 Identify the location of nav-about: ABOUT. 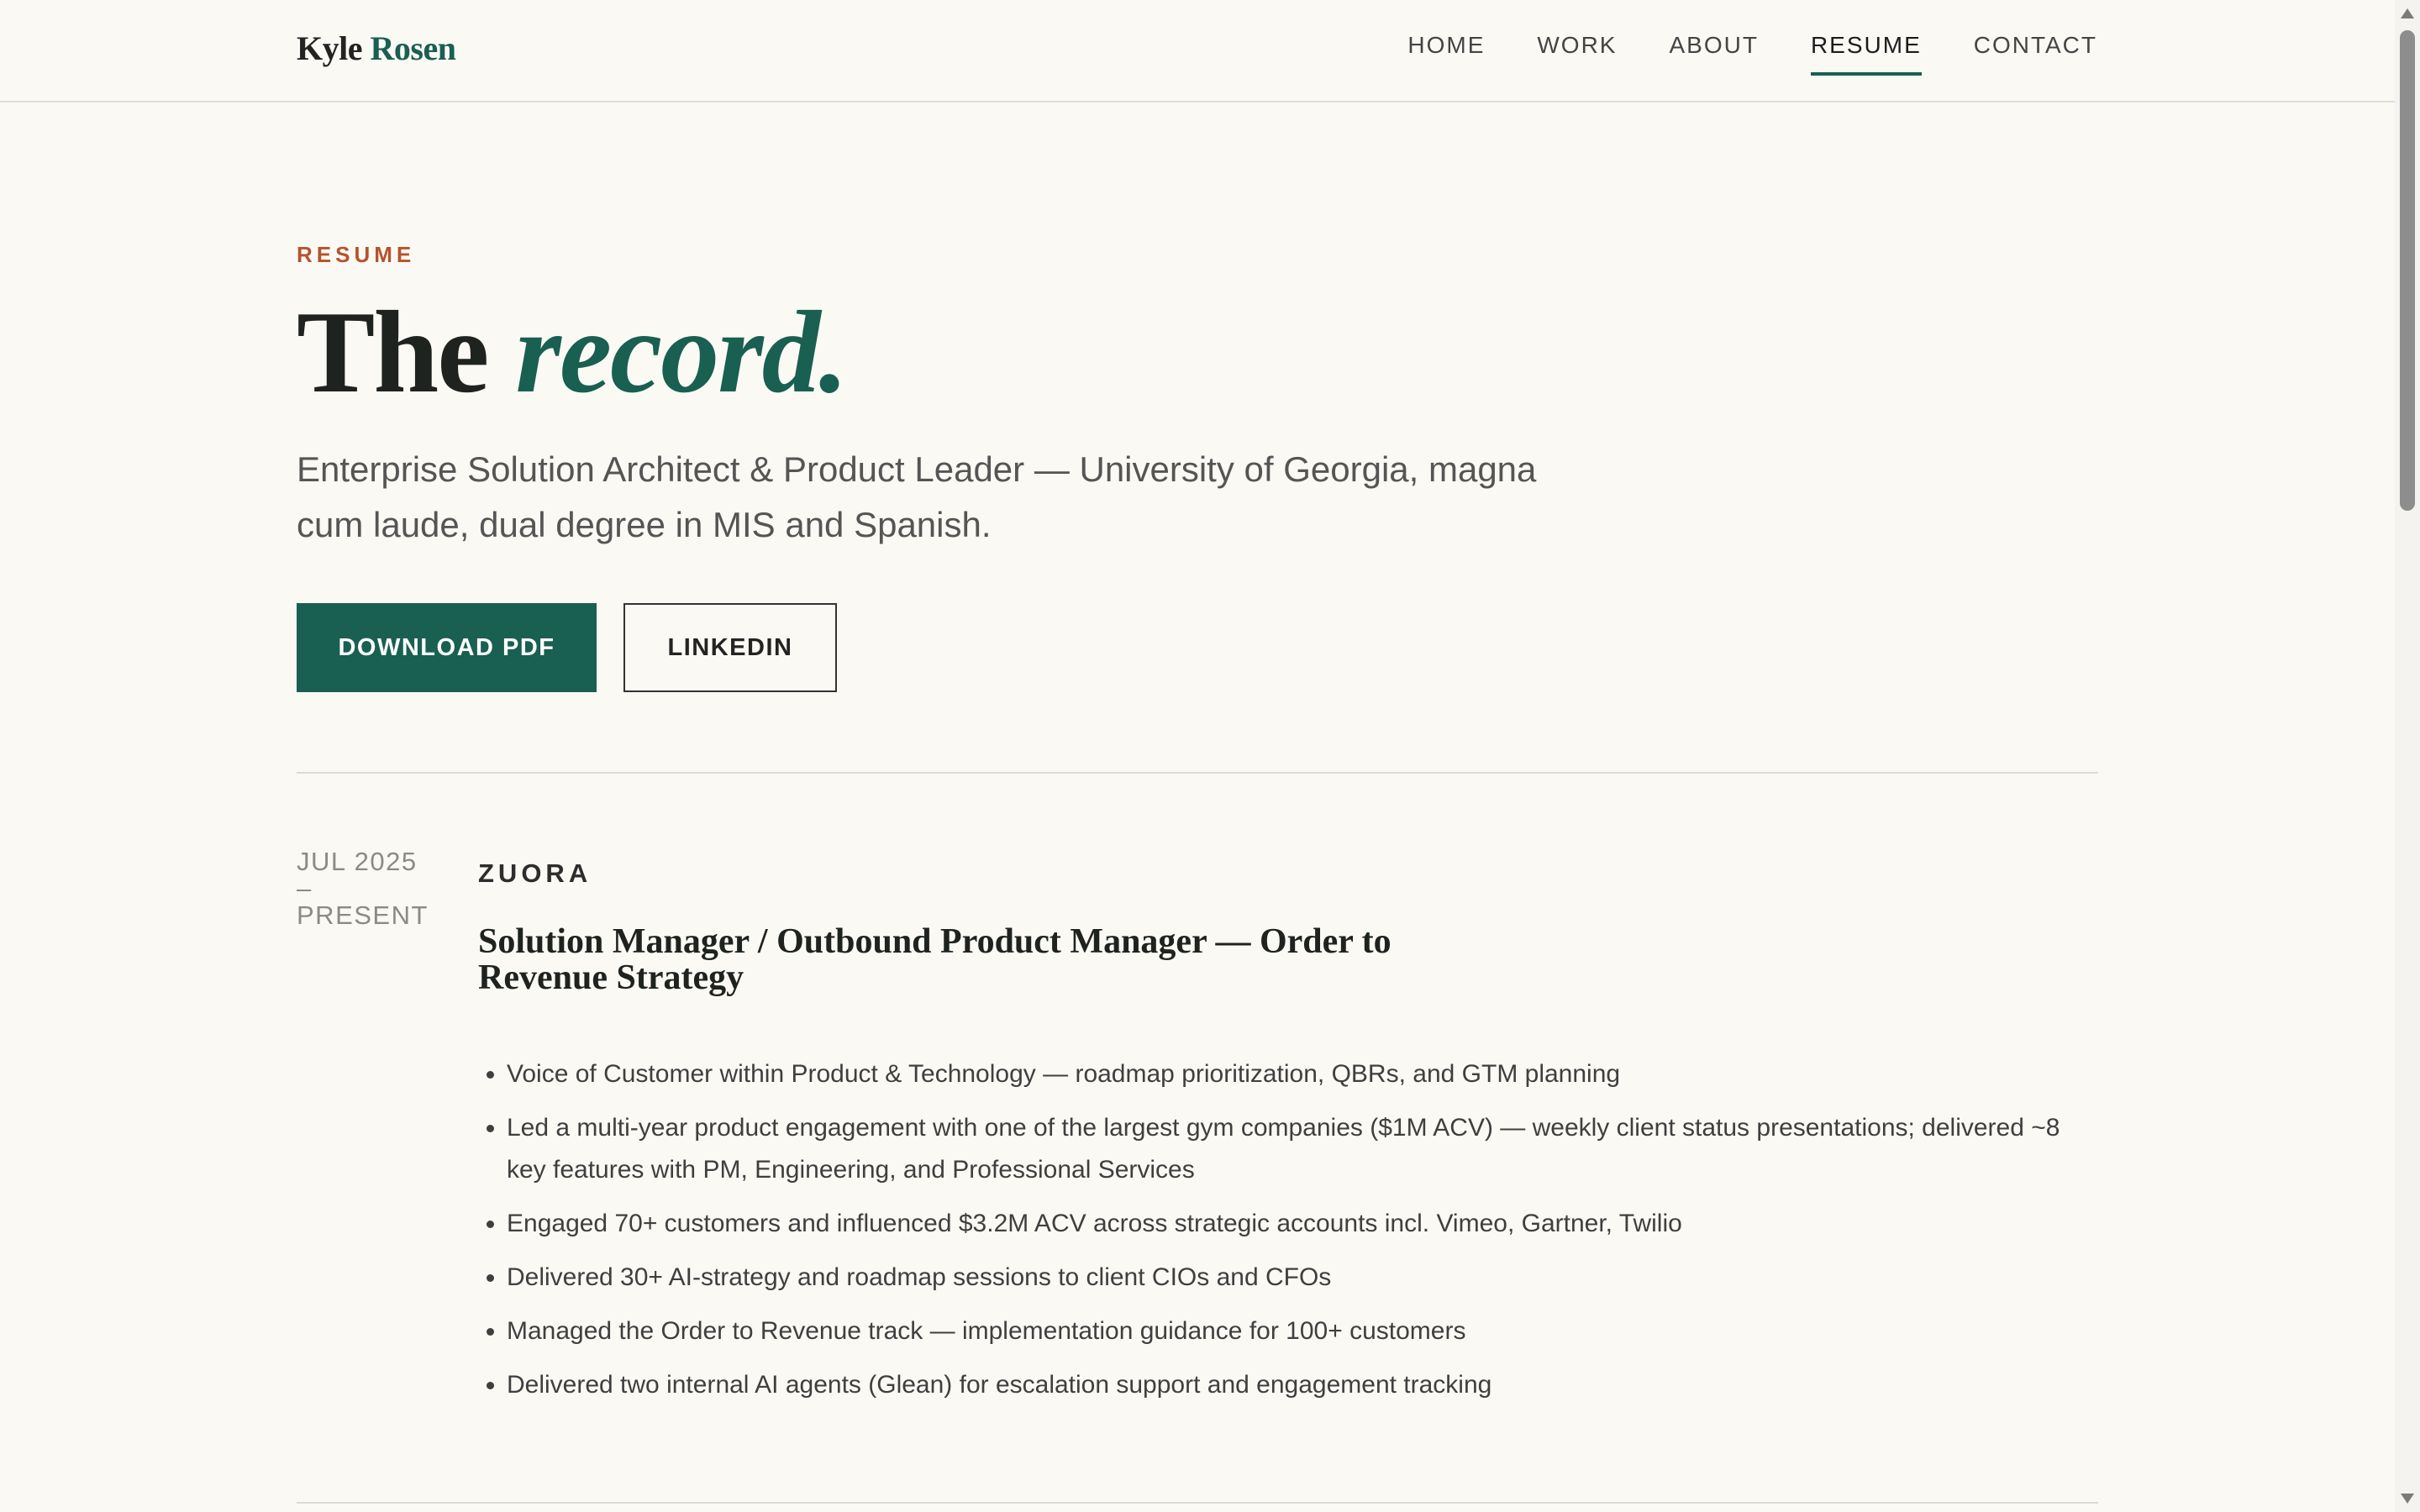
(1713, 54).